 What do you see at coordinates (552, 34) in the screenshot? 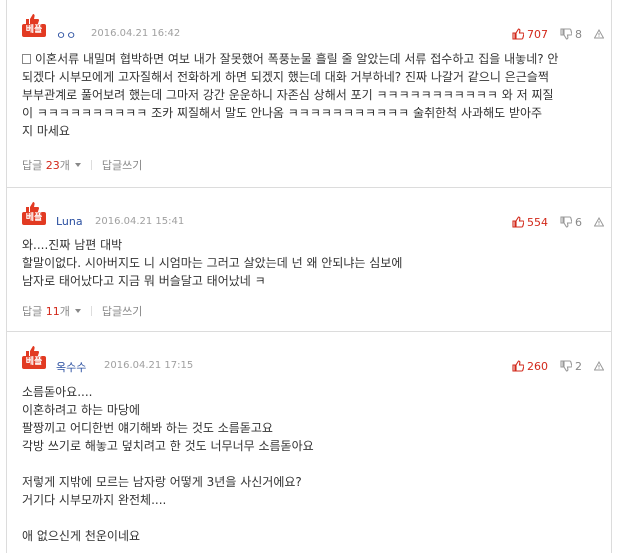
I see `vote-group: 707 8` at bounding box center [552, 34].